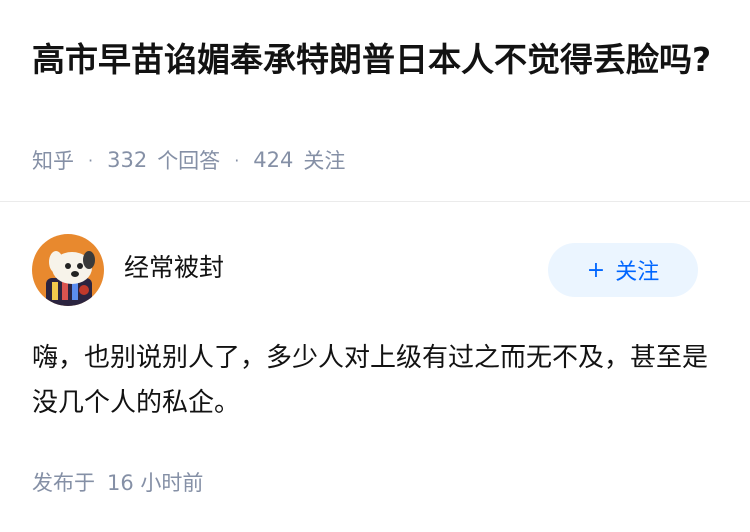  Describe the element at coordinates (637, 272) in the screenshot. I see `follow-button-label: 关注` at that location.